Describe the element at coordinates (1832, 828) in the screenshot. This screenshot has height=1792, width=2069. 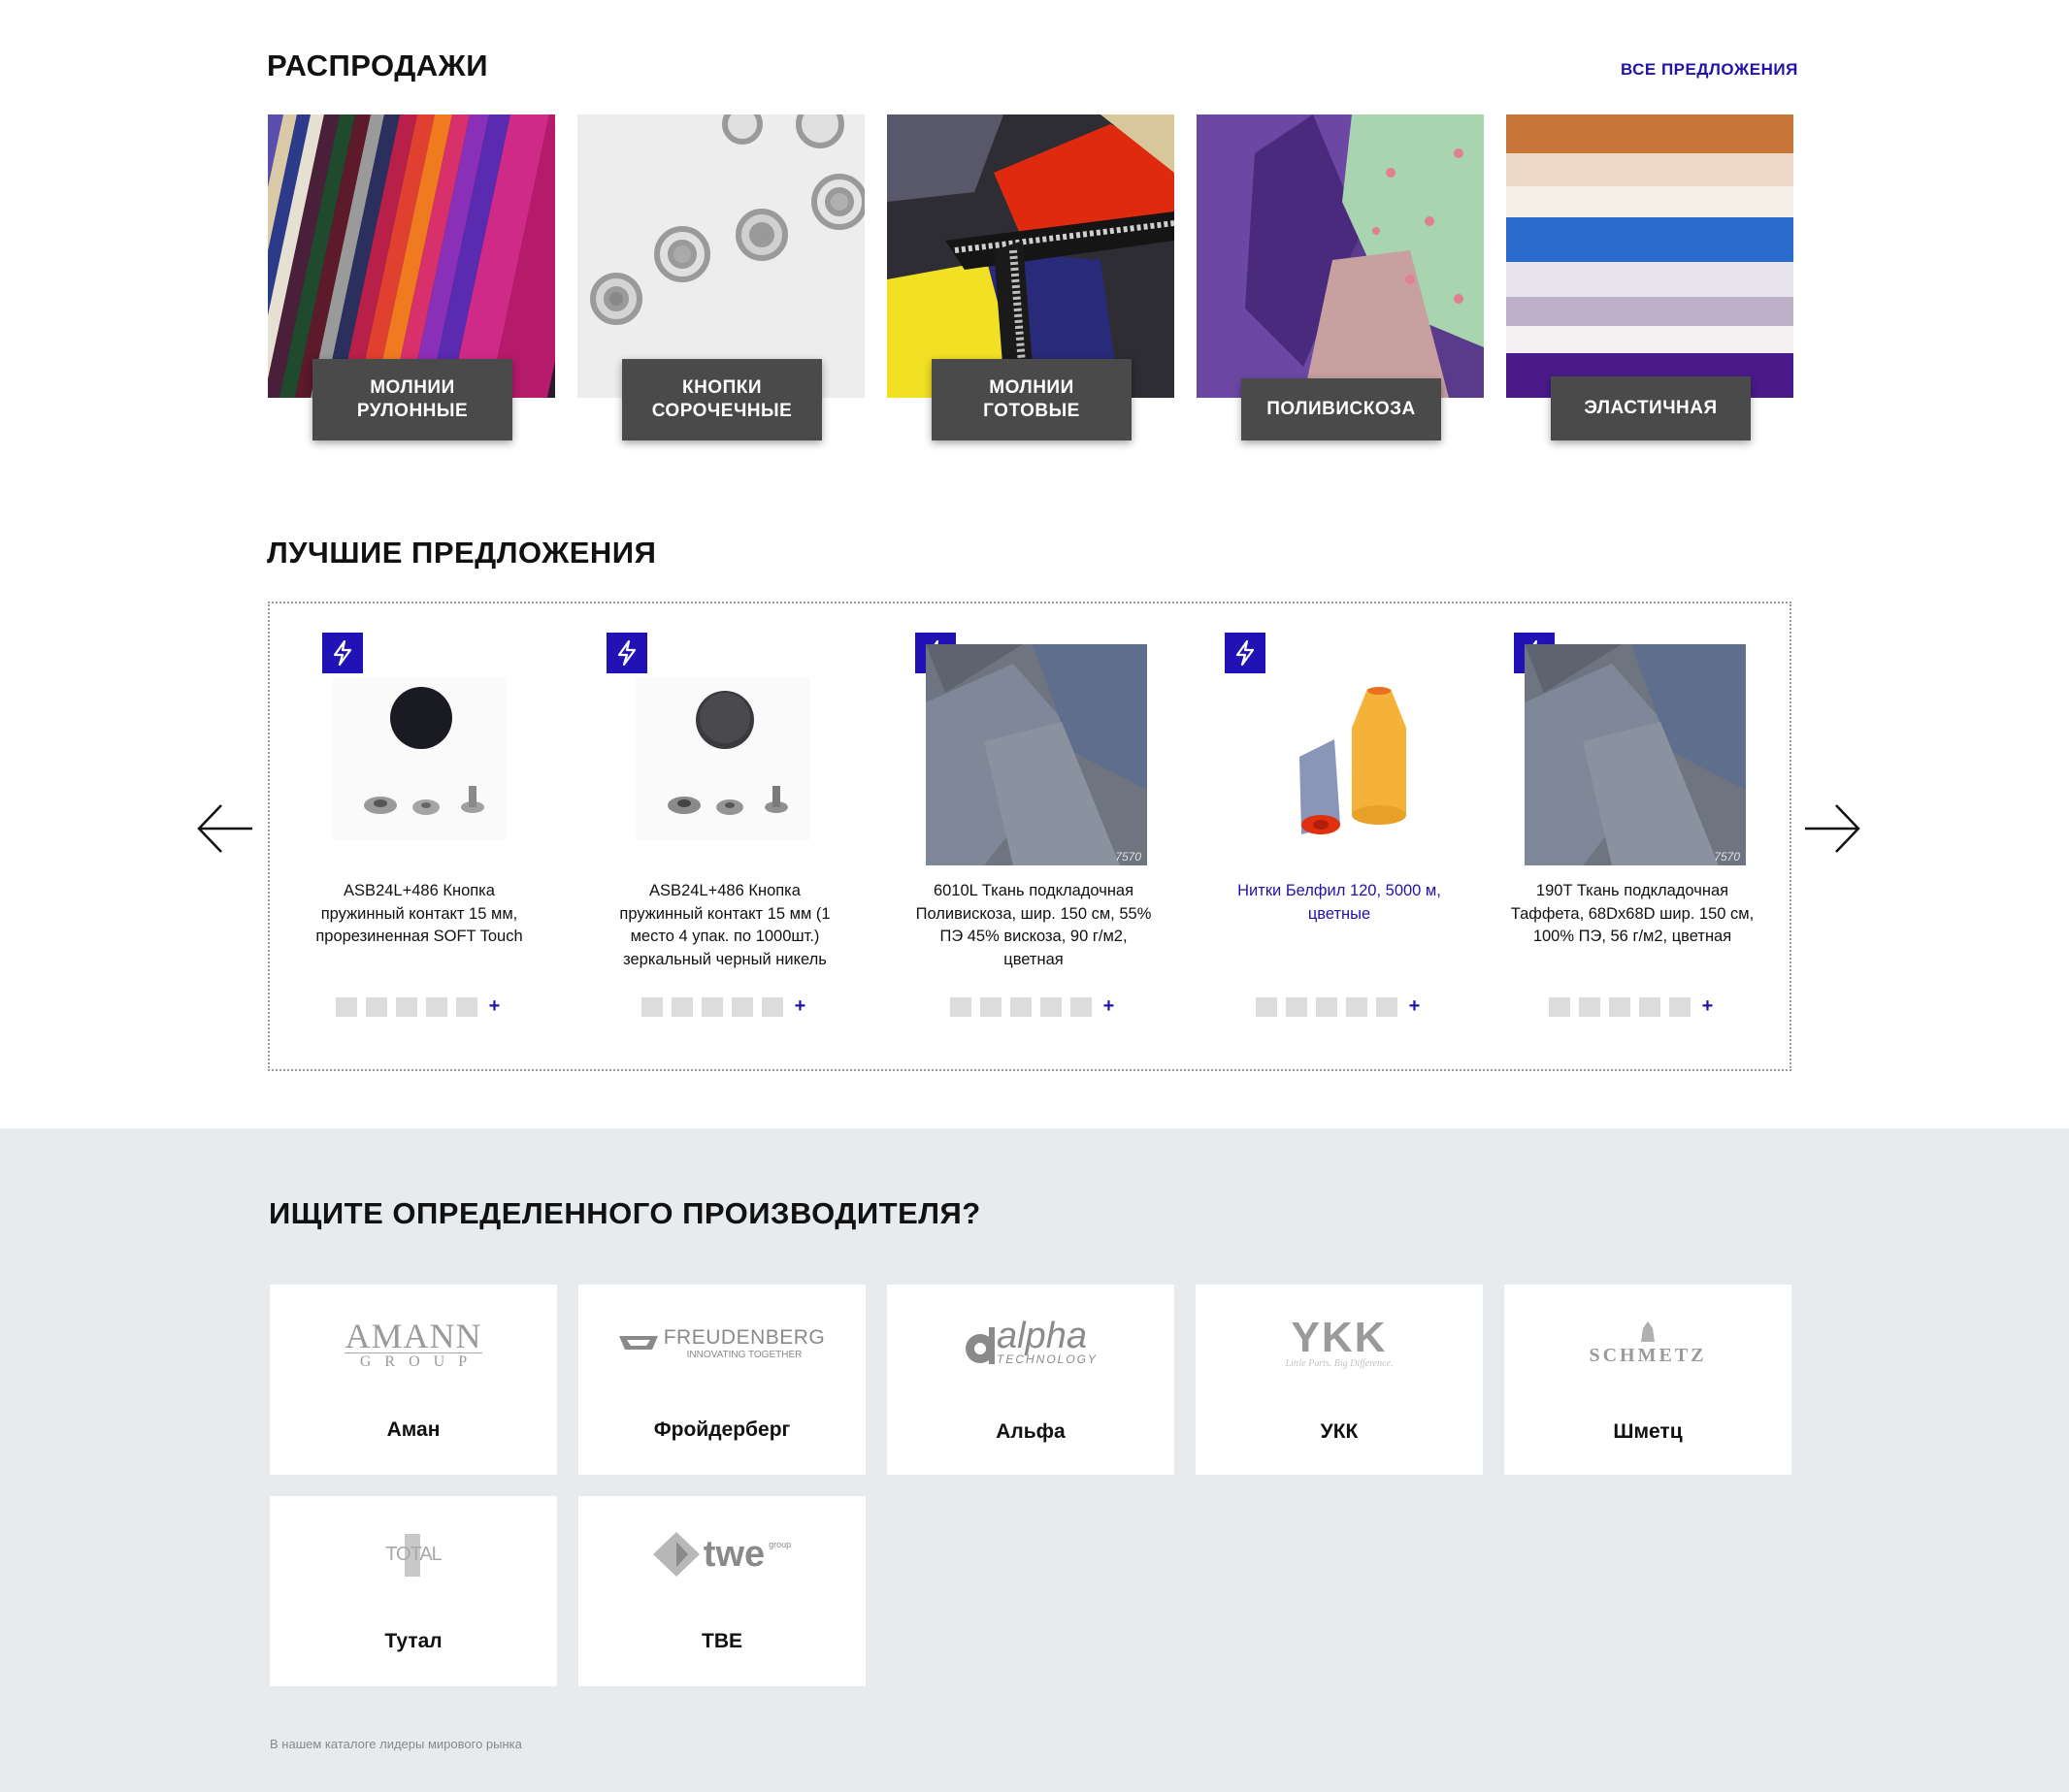
I see `carousel-next-arrow-icon` at that location.